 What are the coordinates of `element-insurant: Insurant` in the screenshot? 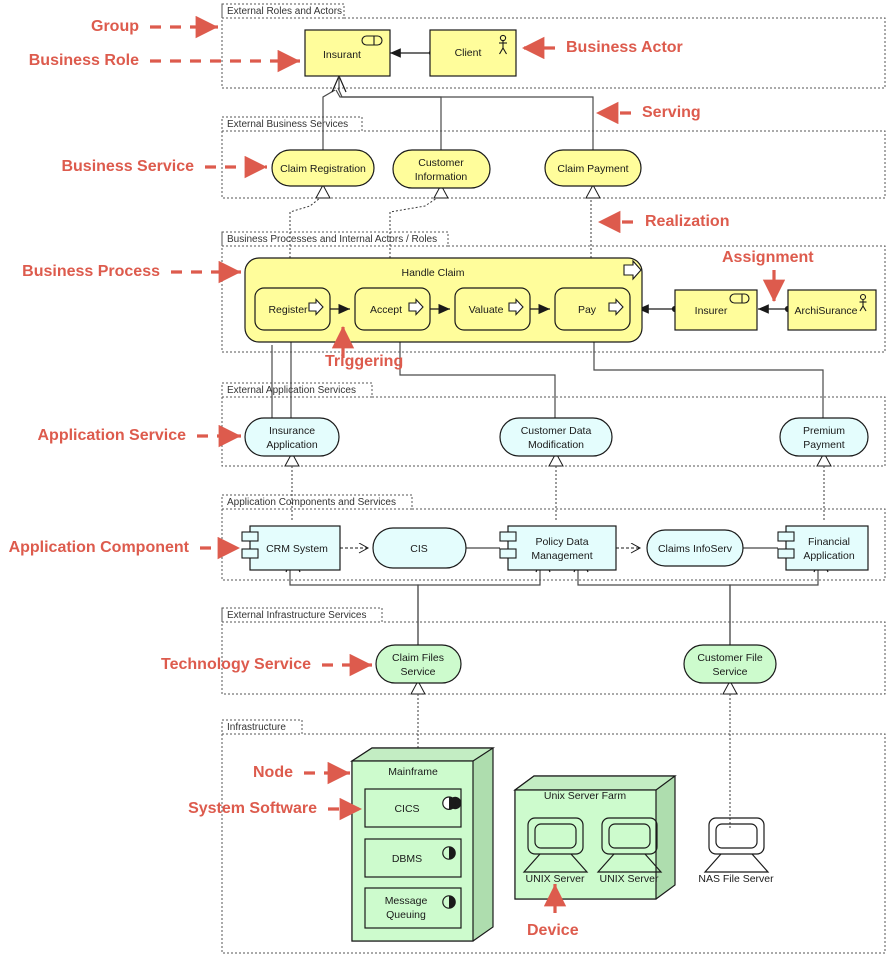 It's located at (347, 53).